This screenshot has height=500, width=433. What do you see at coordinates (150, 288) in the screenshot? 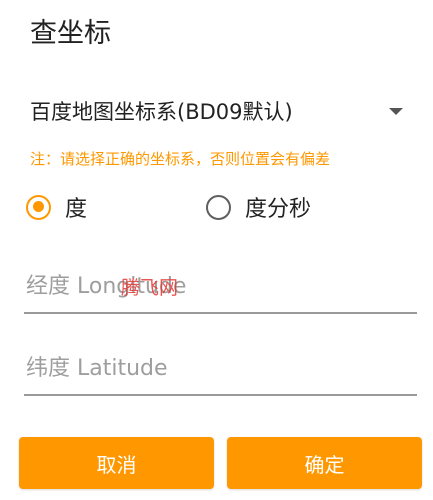
I see `watermark: 腾飞网` at bounding box center [150, 288].